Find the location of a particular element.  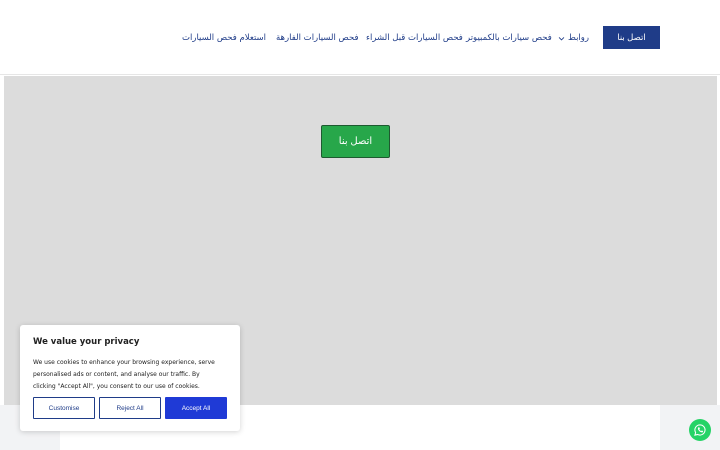

nav-link-luxury-check: فحص السيارات الفارهة is located at coordinates (317, 38).